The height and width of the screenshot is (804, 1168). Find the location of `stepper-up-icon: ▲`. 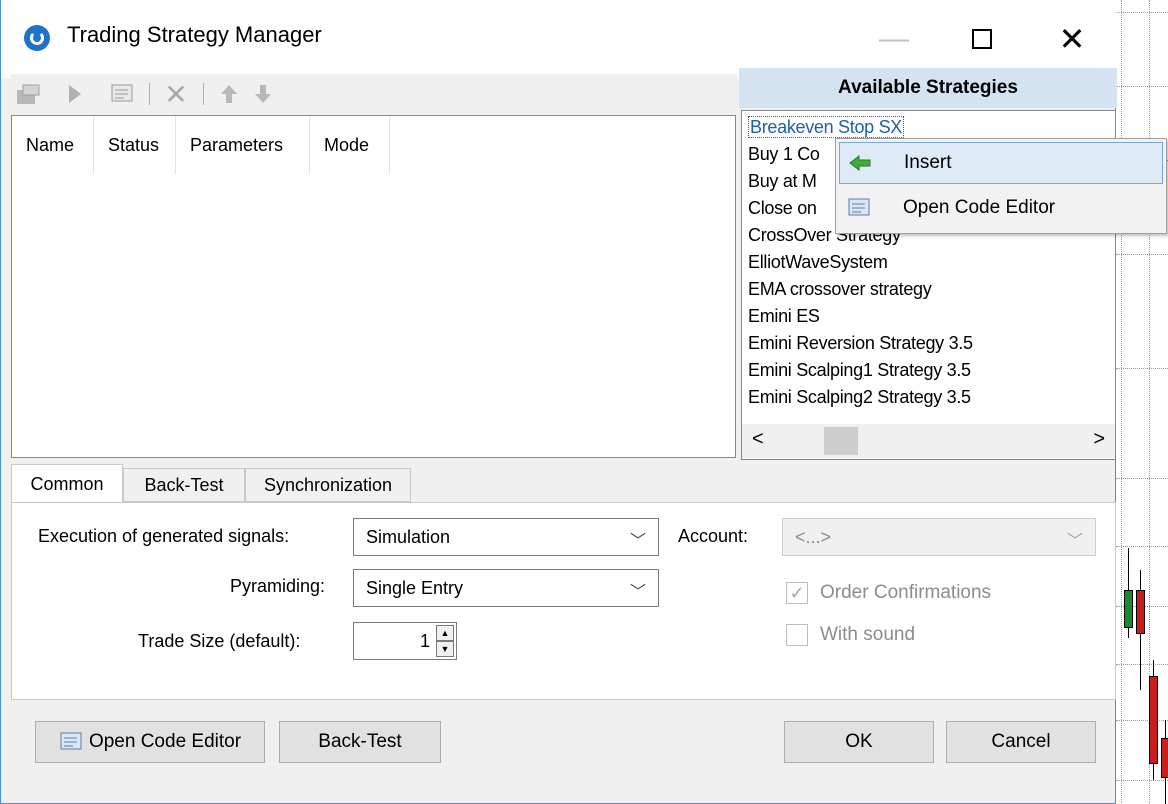

stepper-up-icon: ▲ is located at coordinates (445, 633).